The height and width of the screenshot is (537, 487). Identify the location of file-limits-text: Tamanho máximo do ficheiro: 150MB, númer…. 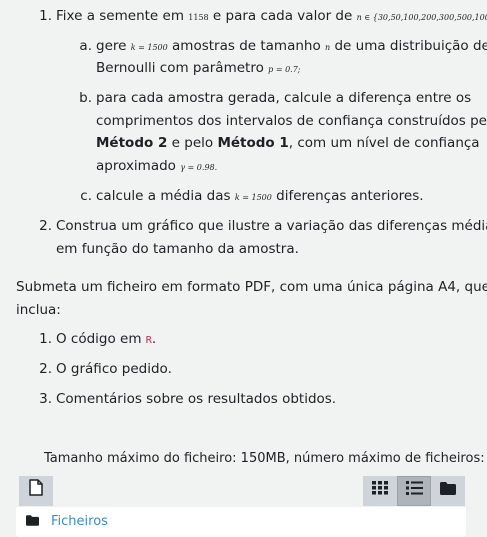
(265, 458).